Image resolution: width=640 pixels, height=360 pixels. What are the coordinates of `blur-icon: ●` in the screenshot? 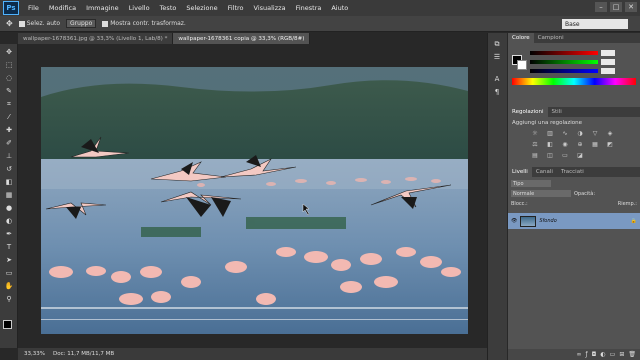 It's located at (9, 208).